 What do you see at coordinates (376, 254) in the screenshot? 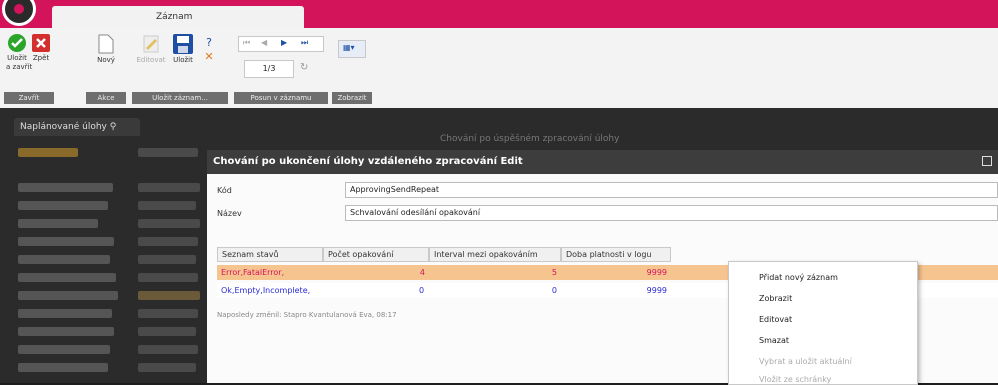
I see `column-header-count: Počet opakování` at bounding box center [376, 254].